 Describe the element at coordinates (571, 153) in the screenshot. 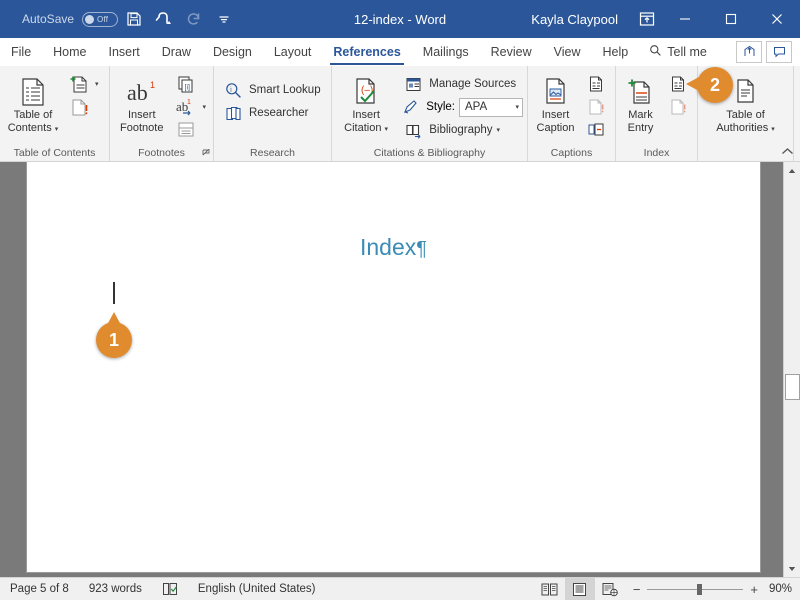

I see `ribbon-group-label-captions: Captions` at that location.